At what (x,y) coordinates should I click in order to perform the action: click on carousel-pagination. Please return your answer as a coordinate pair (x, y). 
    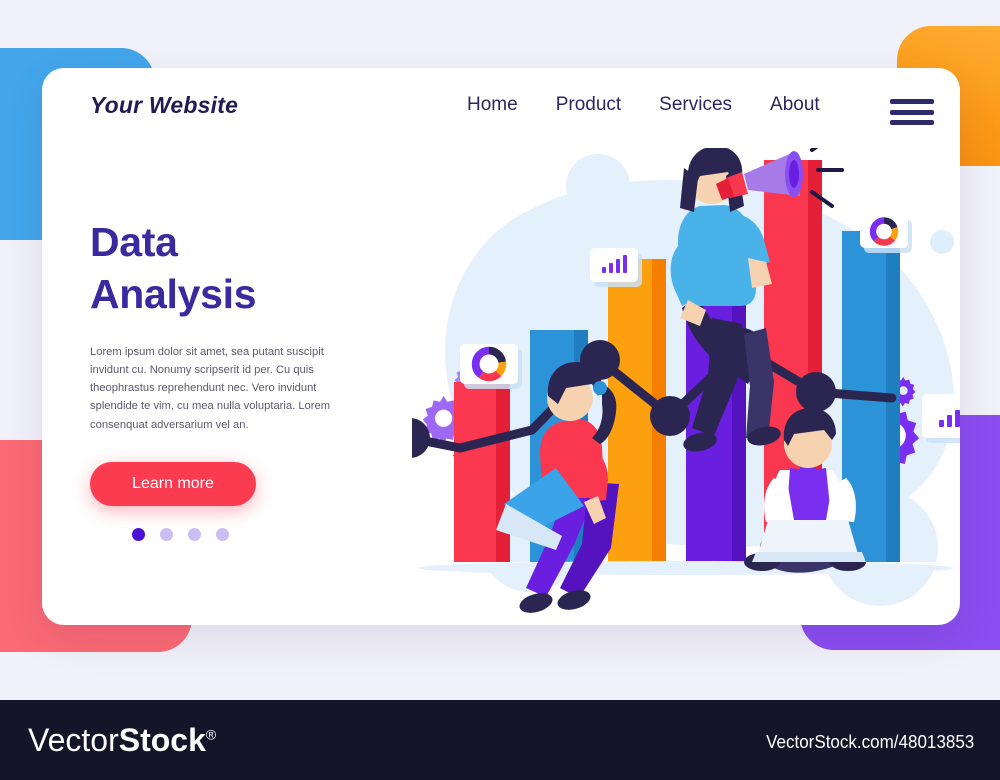
    Looking at the image, I should click on (261, 534).